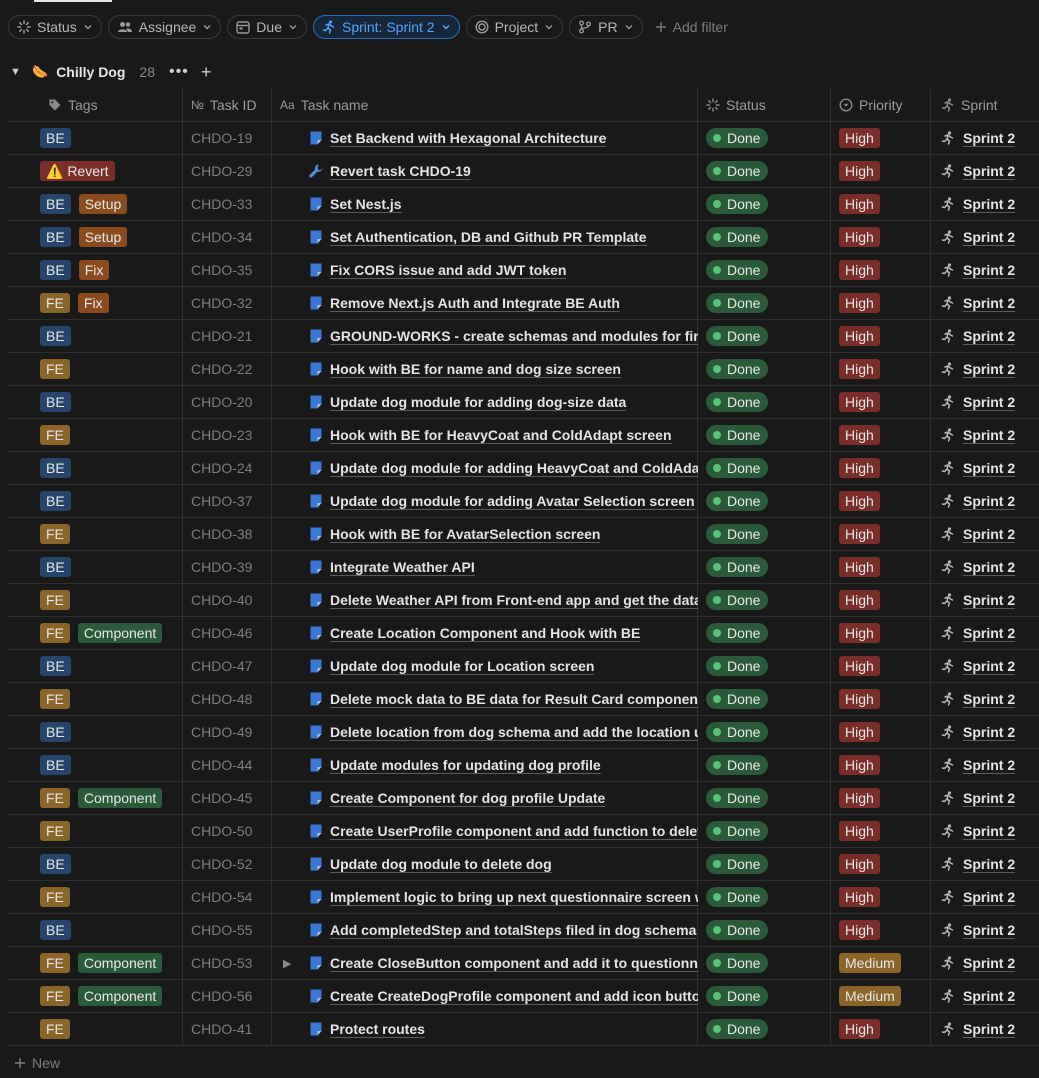 This screenshot has height=1078, width=1039. I want to click on task-name: Fix CORS issue and add JWT token, so click(448, 270).